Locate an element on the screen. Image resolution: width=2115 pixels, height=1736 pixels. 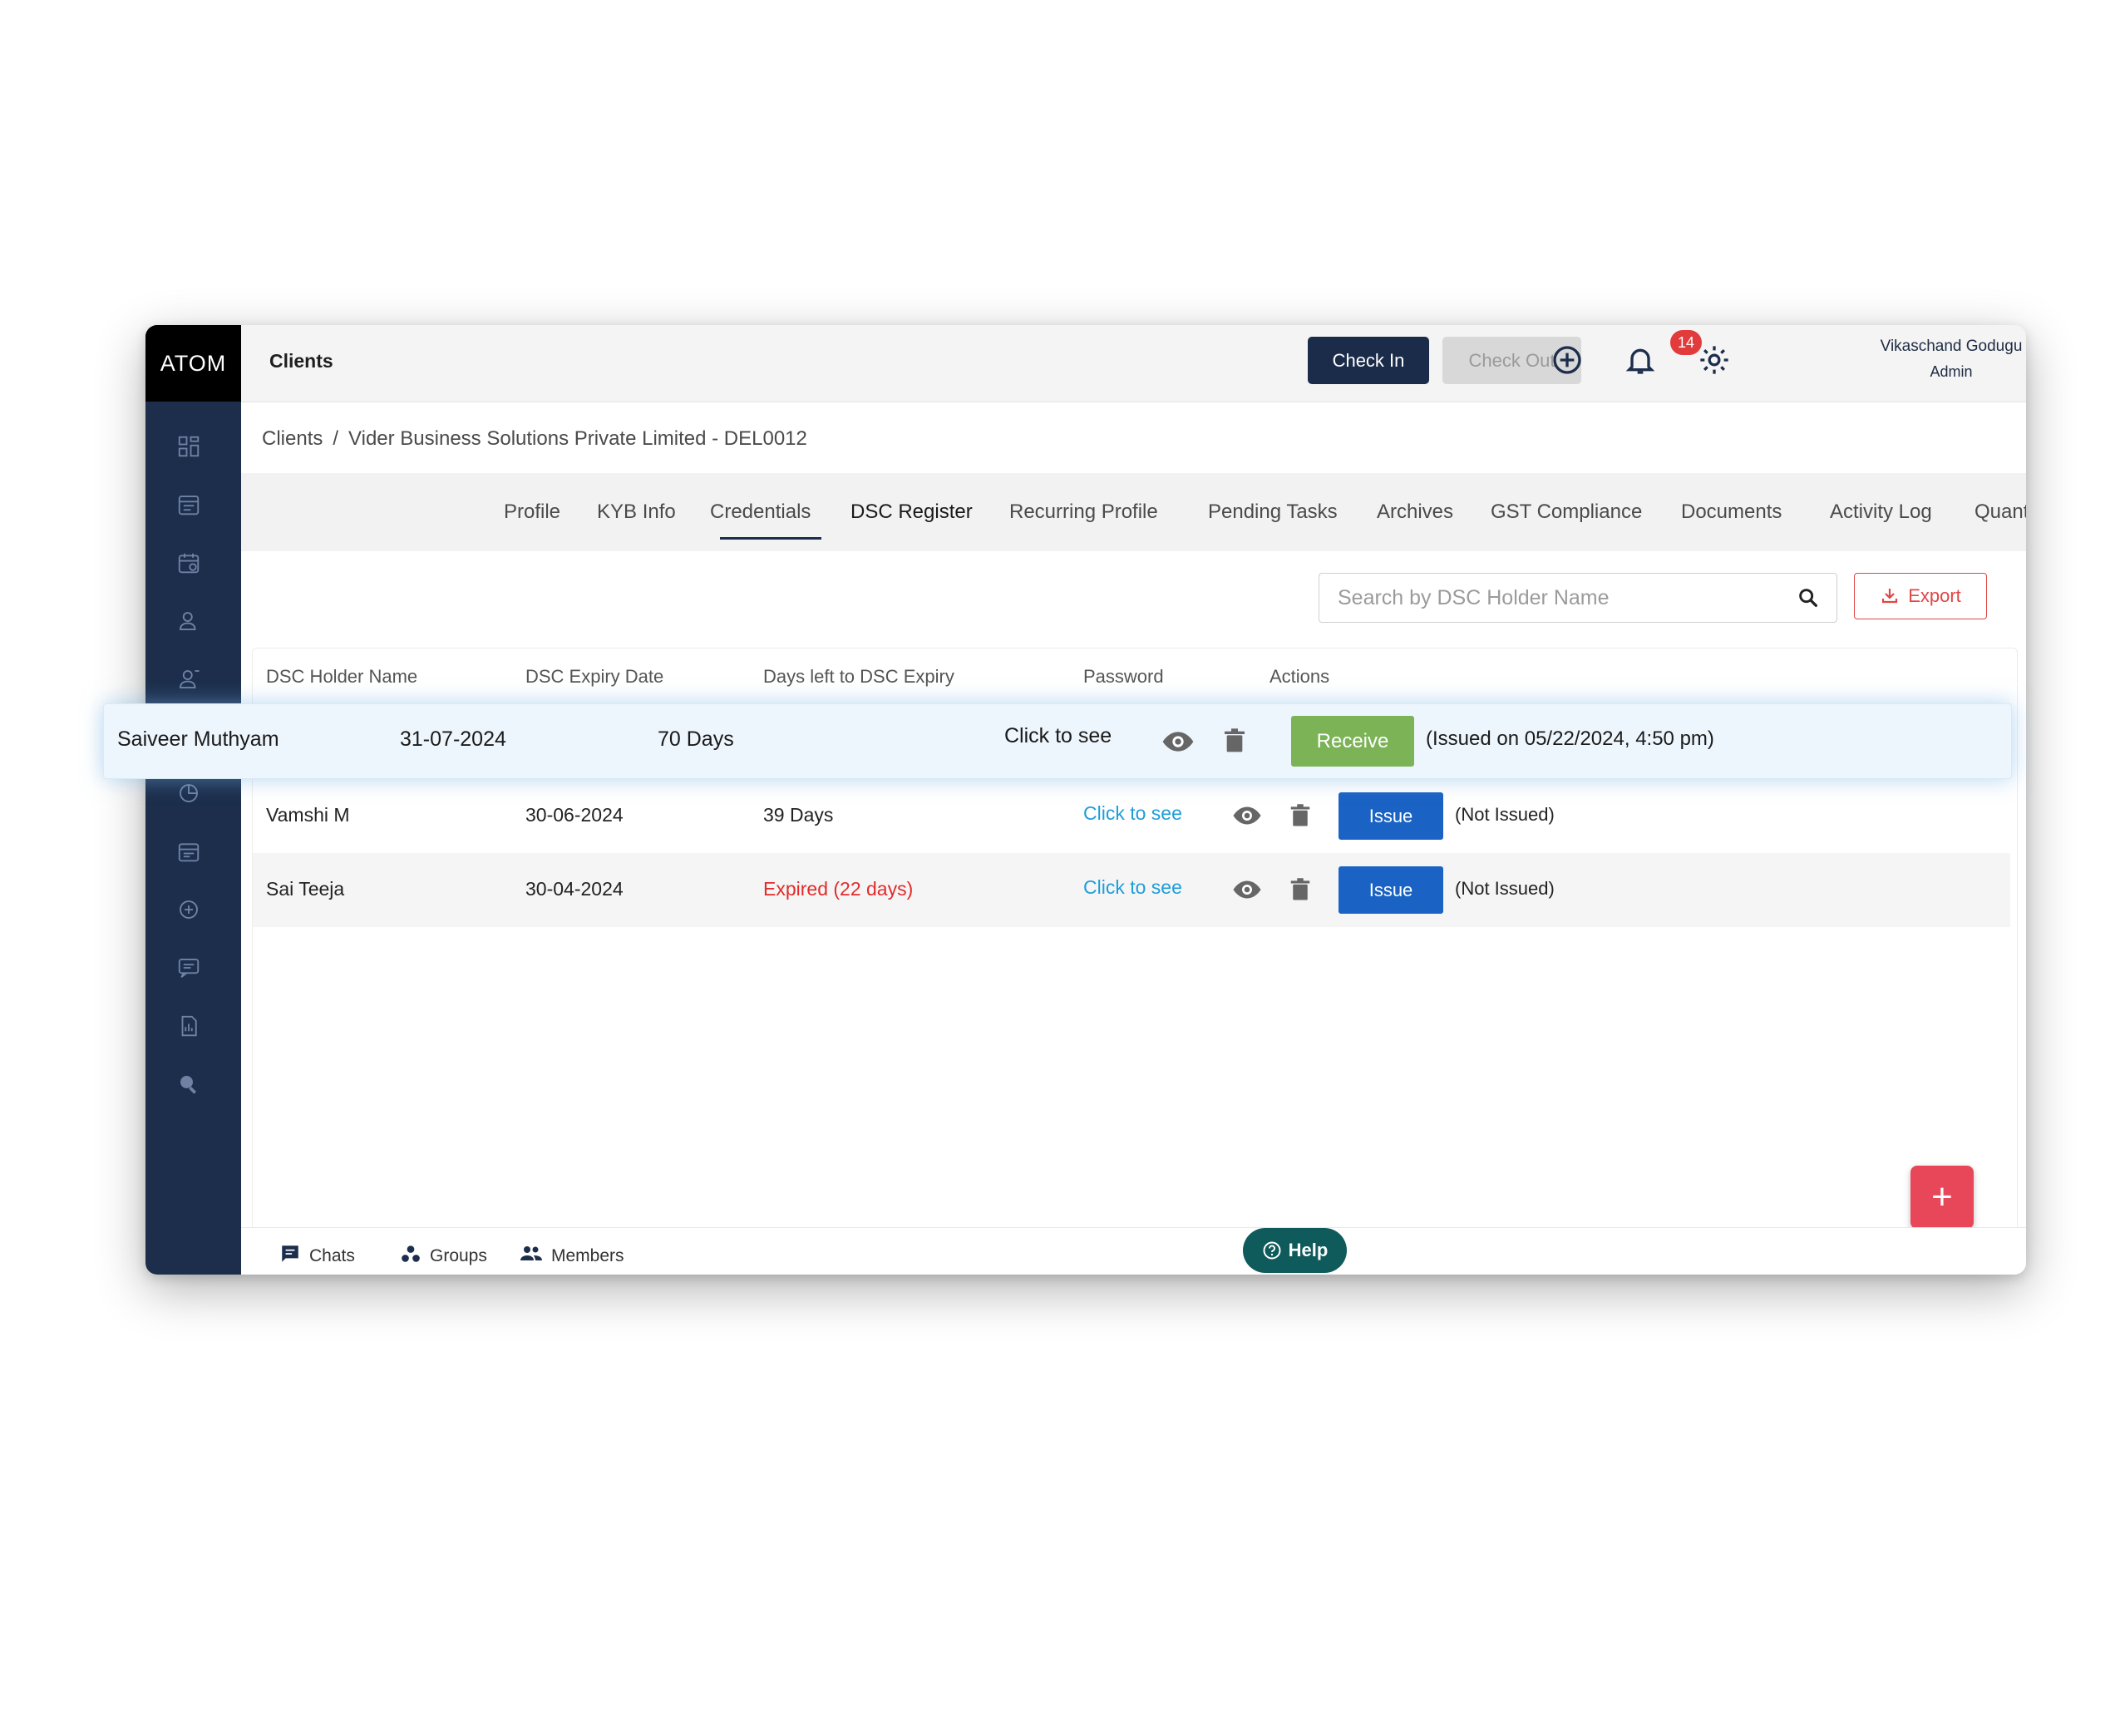
add-dsc-button: + is located at coordinates (1942, 1197).